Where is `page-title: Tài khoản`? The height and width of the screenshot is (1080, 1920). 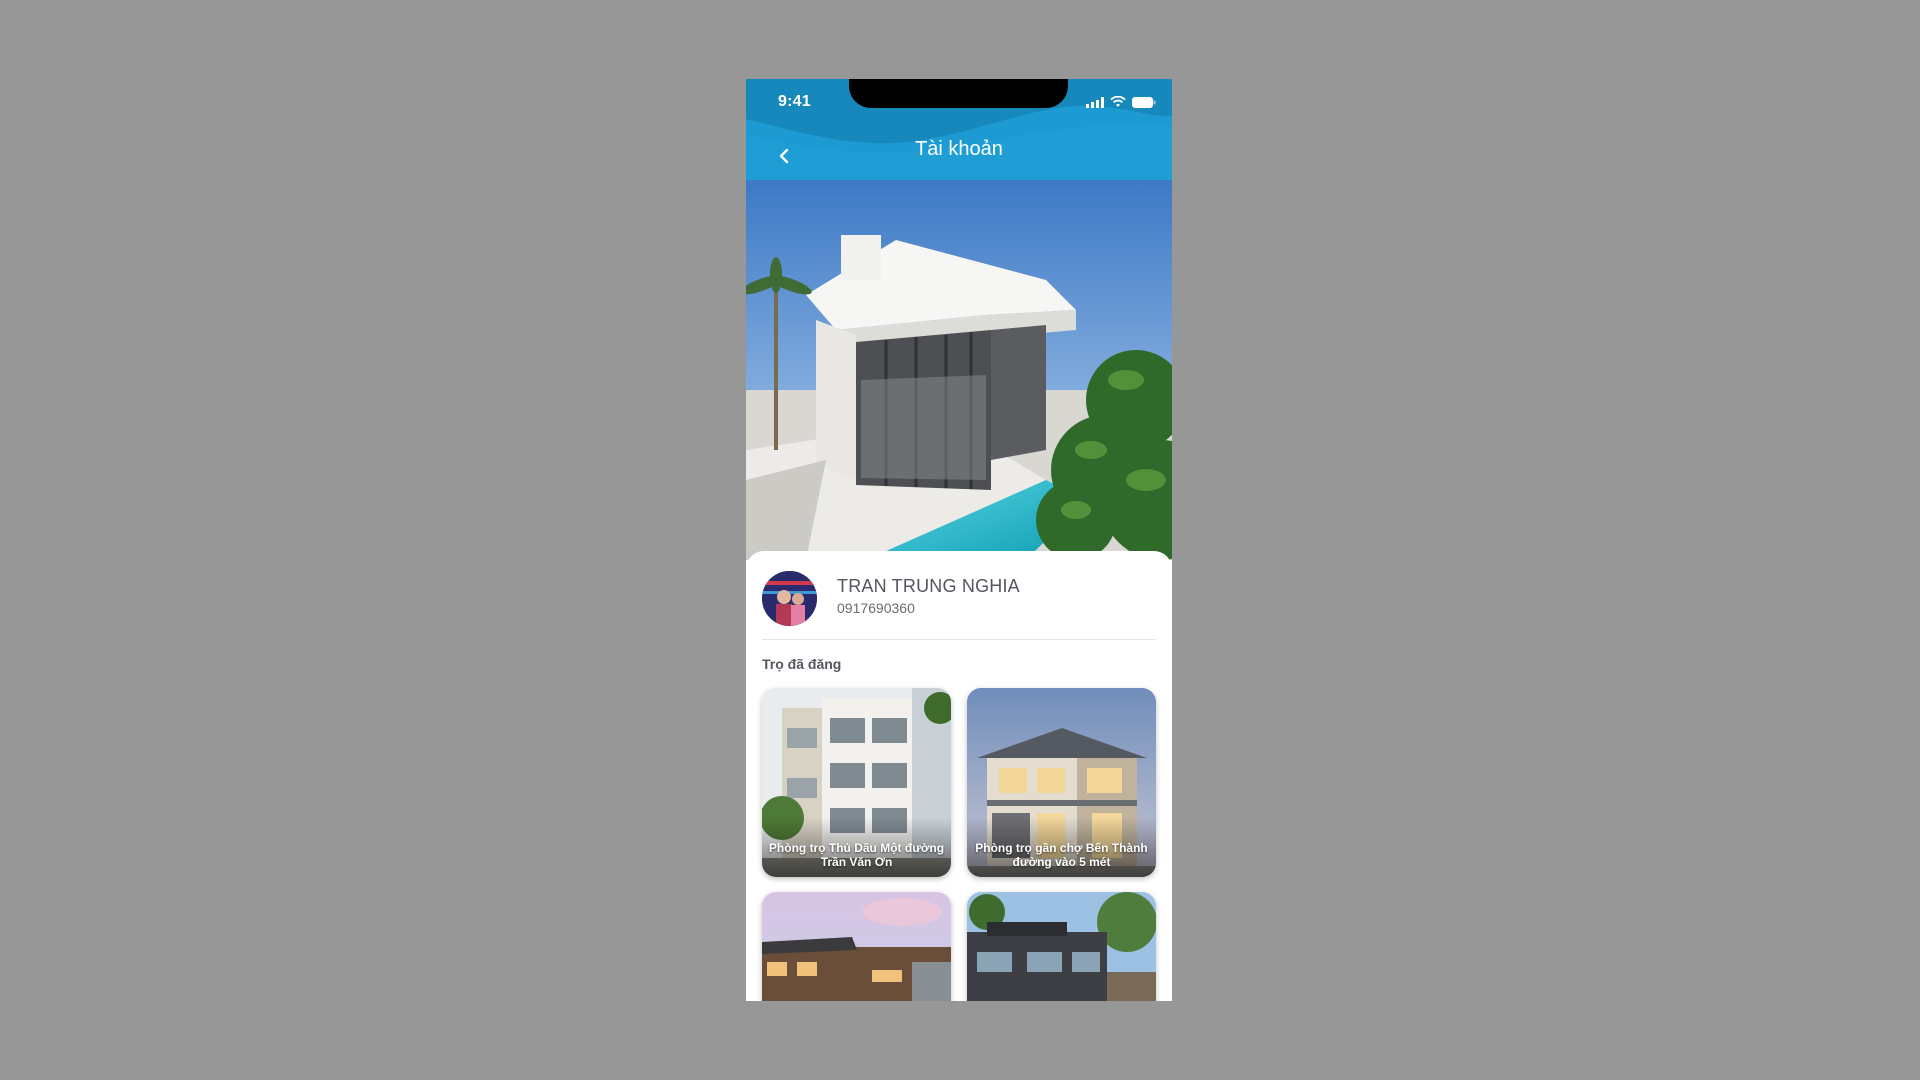 page-title: Tài khoản is located at coordinates (959, 149).